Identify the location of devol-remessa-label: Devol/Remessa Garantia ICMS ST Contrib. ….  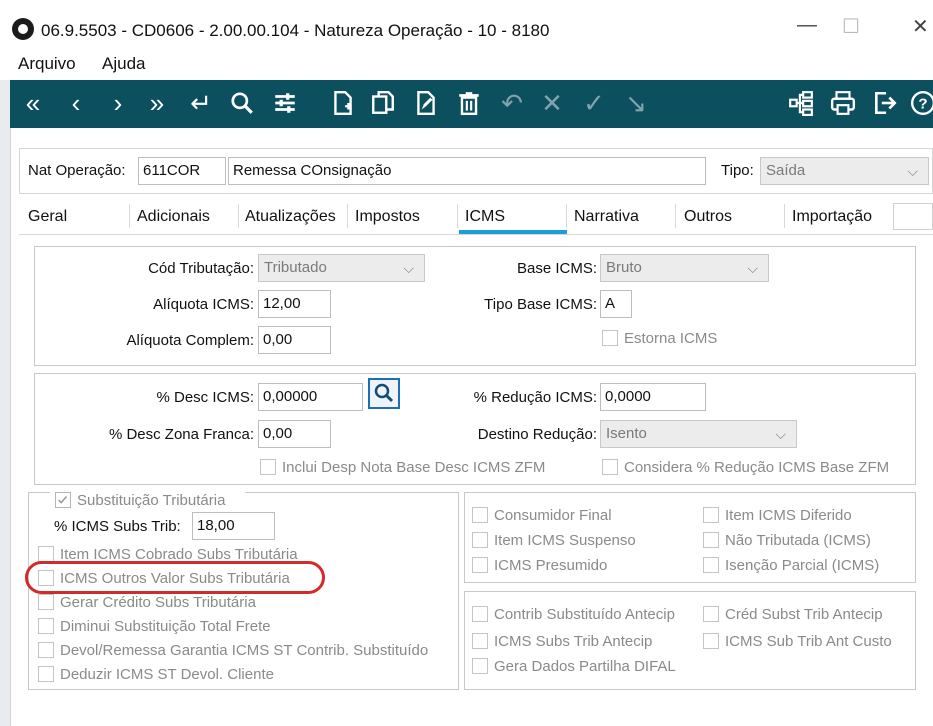
(244, 650).